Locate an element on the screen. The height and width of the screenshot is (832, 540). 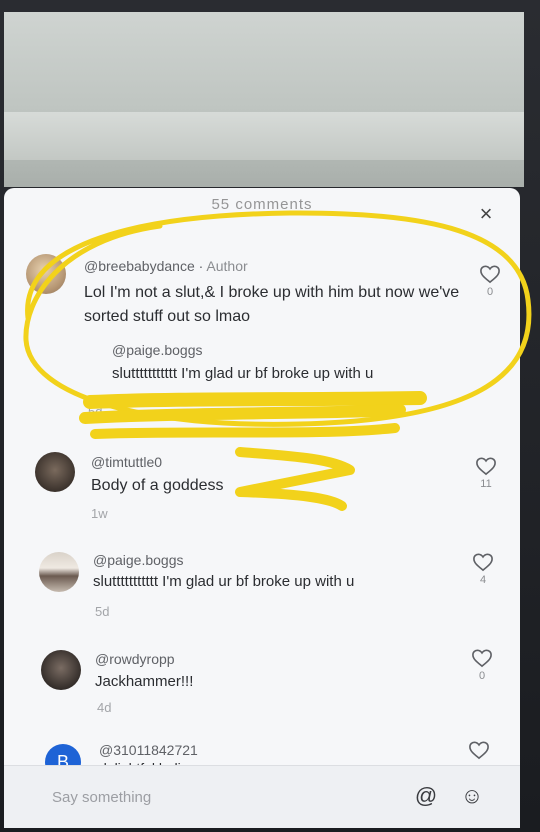
like-button is located at coordinates (479, 750).